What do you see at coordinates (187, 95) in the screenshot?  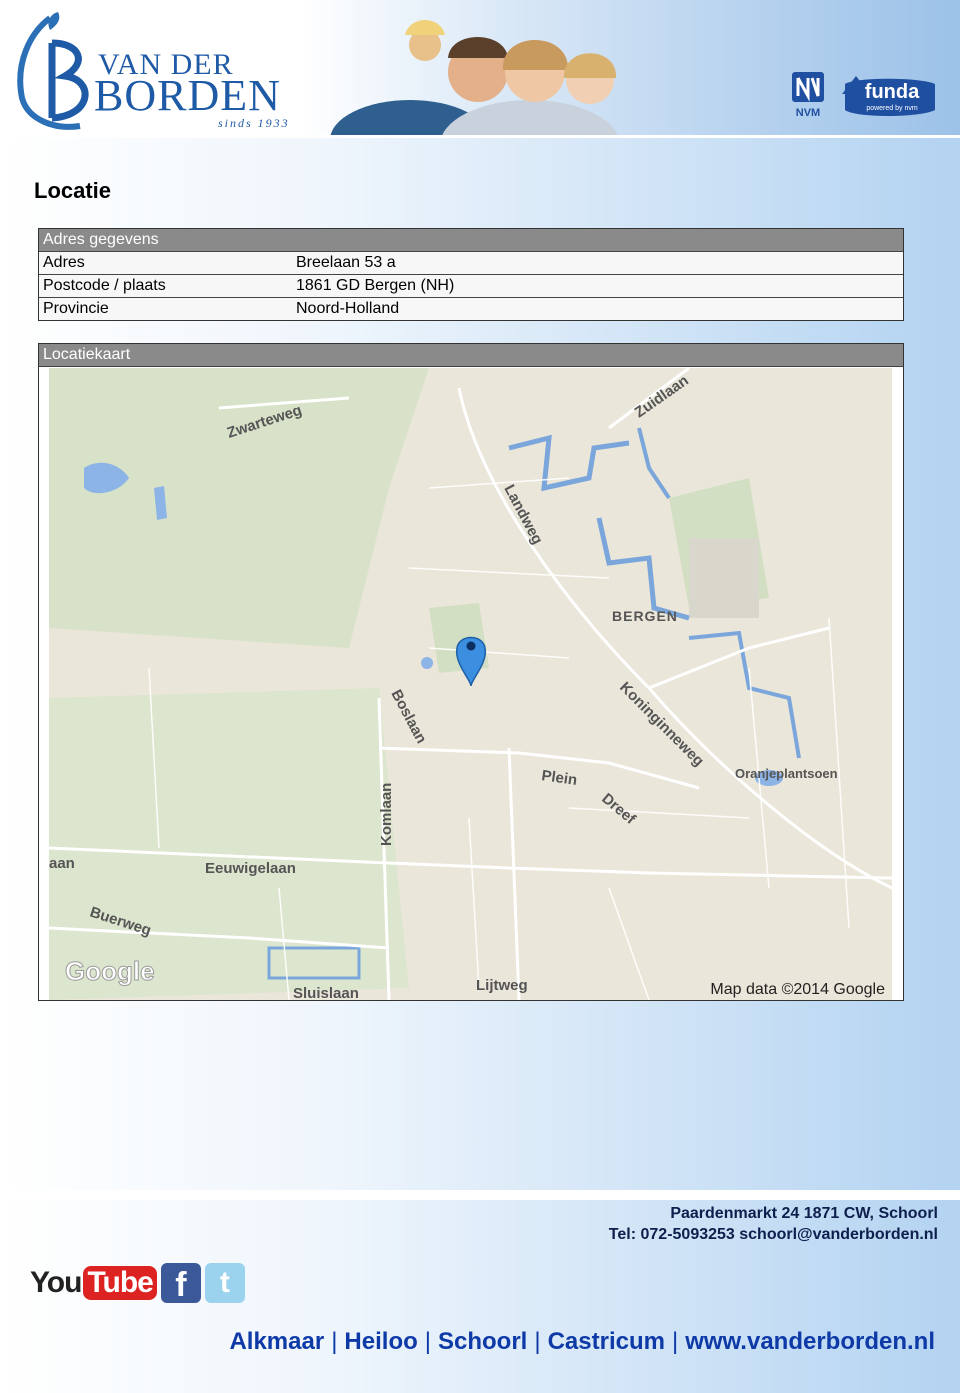 I see `logo-text-borden: BORDEN` at bounding box center [187, 95].